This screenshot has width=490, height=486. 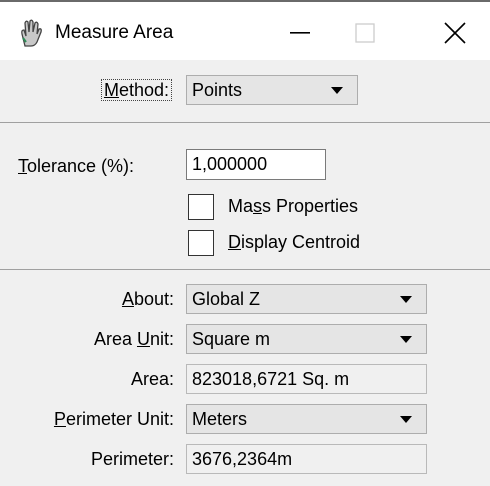 I want to click on method-dropdown: Points, so click(x=272, y=90).